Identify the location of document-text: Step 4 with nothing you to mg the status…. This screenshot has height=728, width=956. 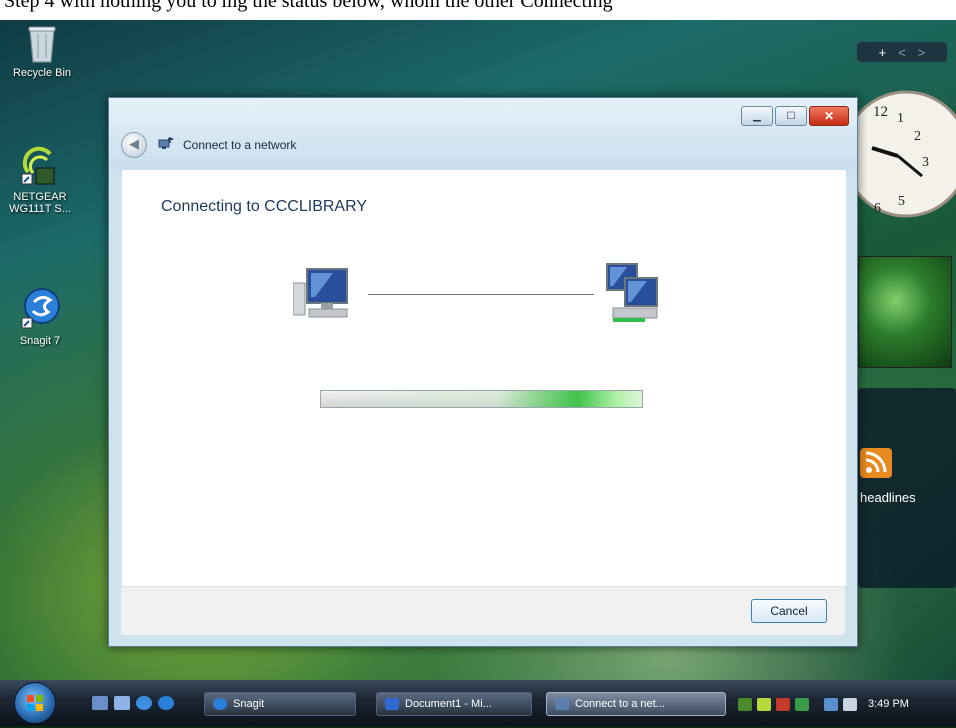
(308, 6).